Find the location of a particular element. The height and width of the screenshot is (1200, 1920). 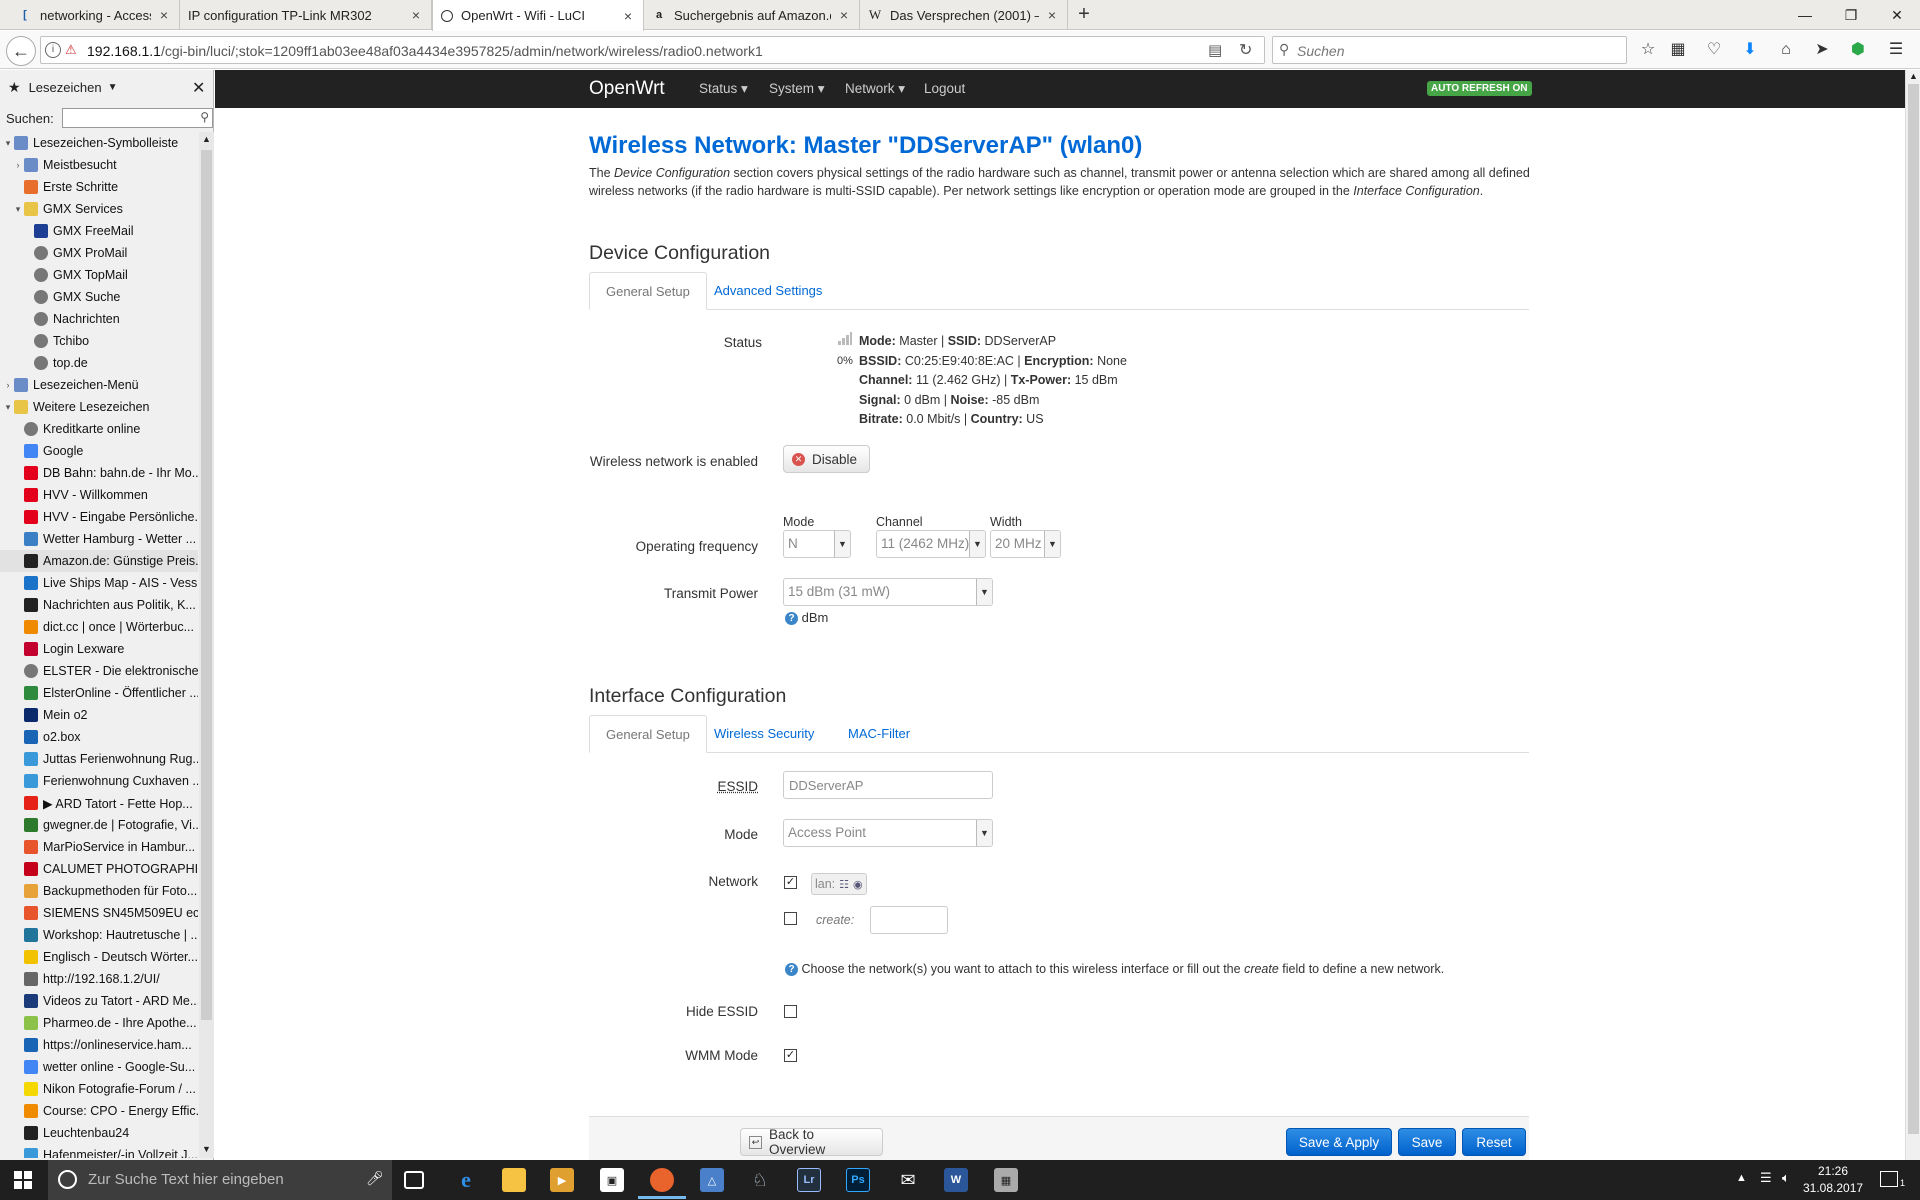

reset-button: Reset is located at coordinates (1494, 1142).